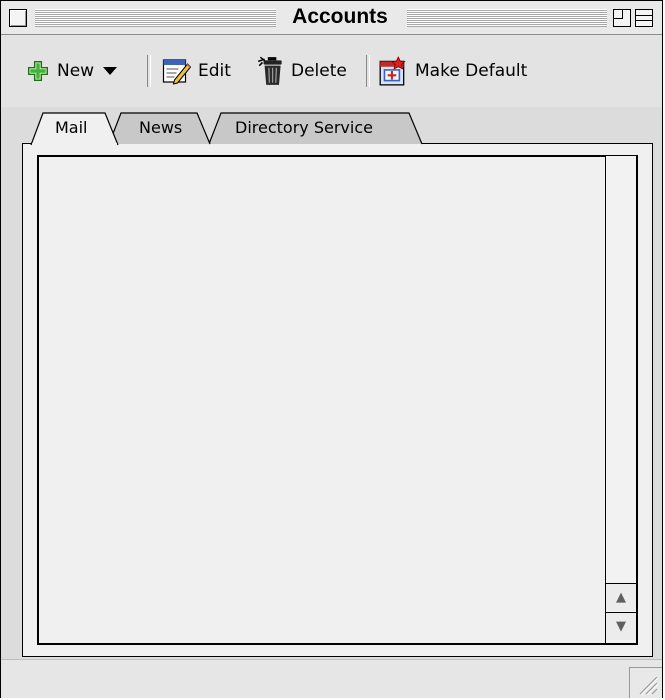 The width and height of the screenshot is (665, 700). What do you see at coordinates (195, 71) in the screenshot?
I see `edit-button: Edit` at bounding box center [195, 71].